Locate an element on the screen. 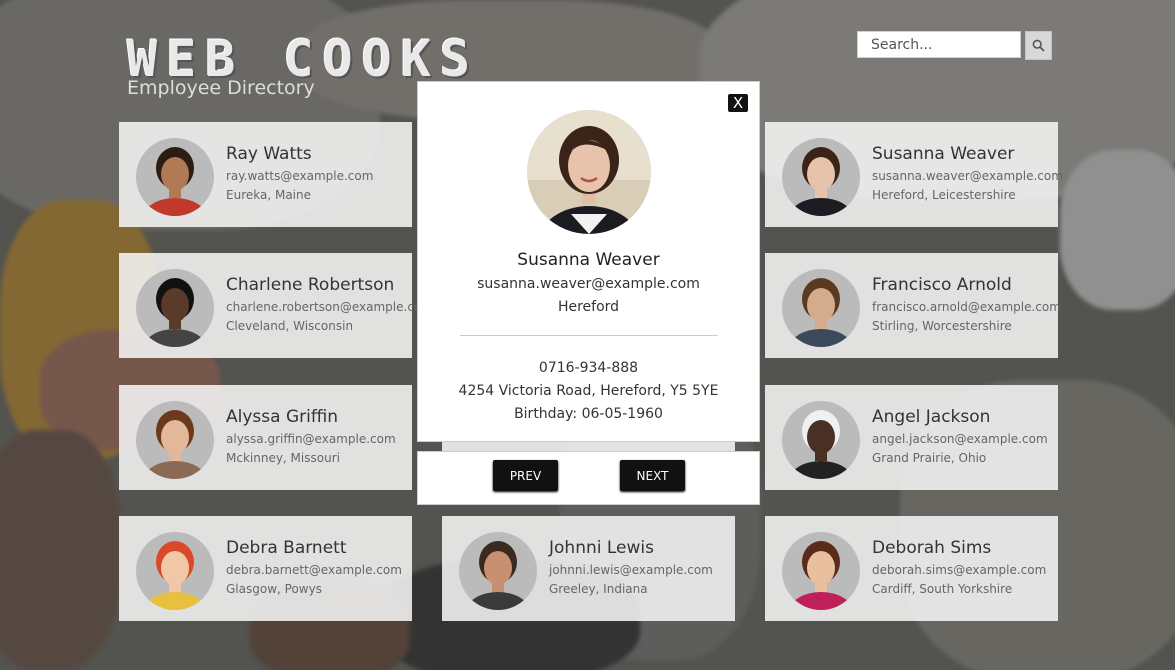  next-button: NEXT is located at coordinates (652, 475).